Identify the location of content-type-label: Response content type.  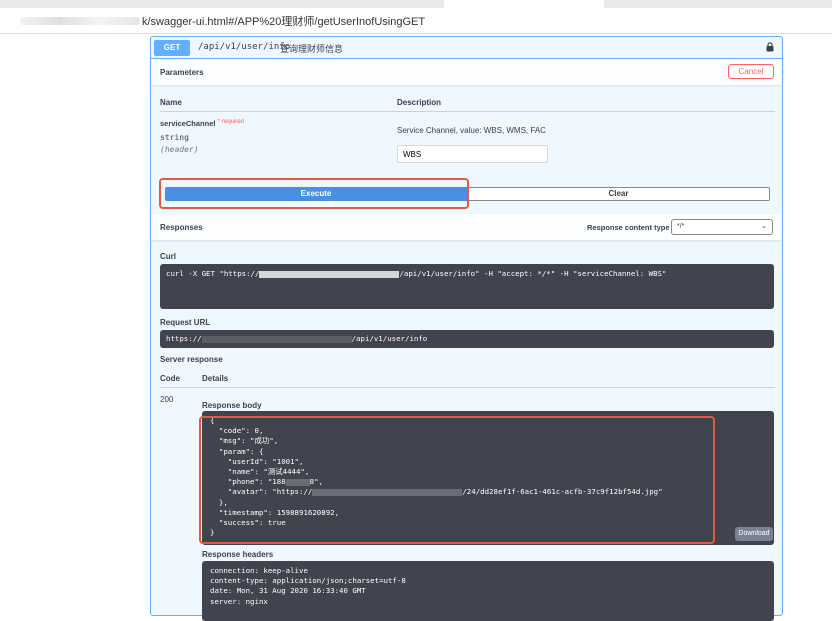
(628, 227).